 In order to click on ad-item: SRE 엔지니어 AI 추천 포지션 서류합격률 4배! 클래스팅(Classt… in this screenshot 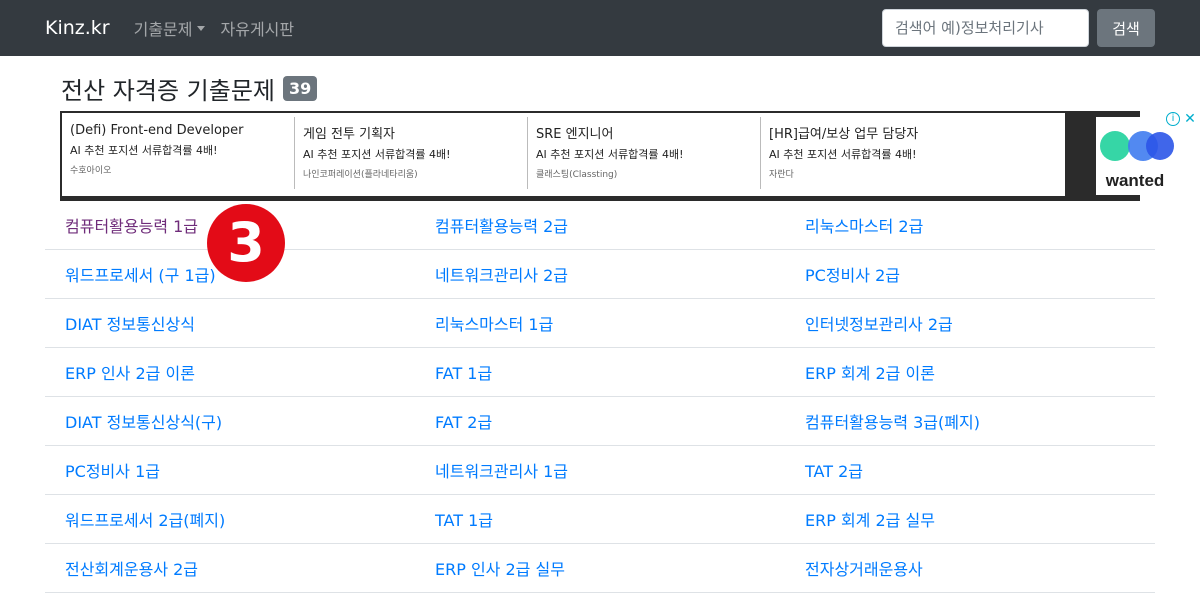, I will do `click(644, 153)`.